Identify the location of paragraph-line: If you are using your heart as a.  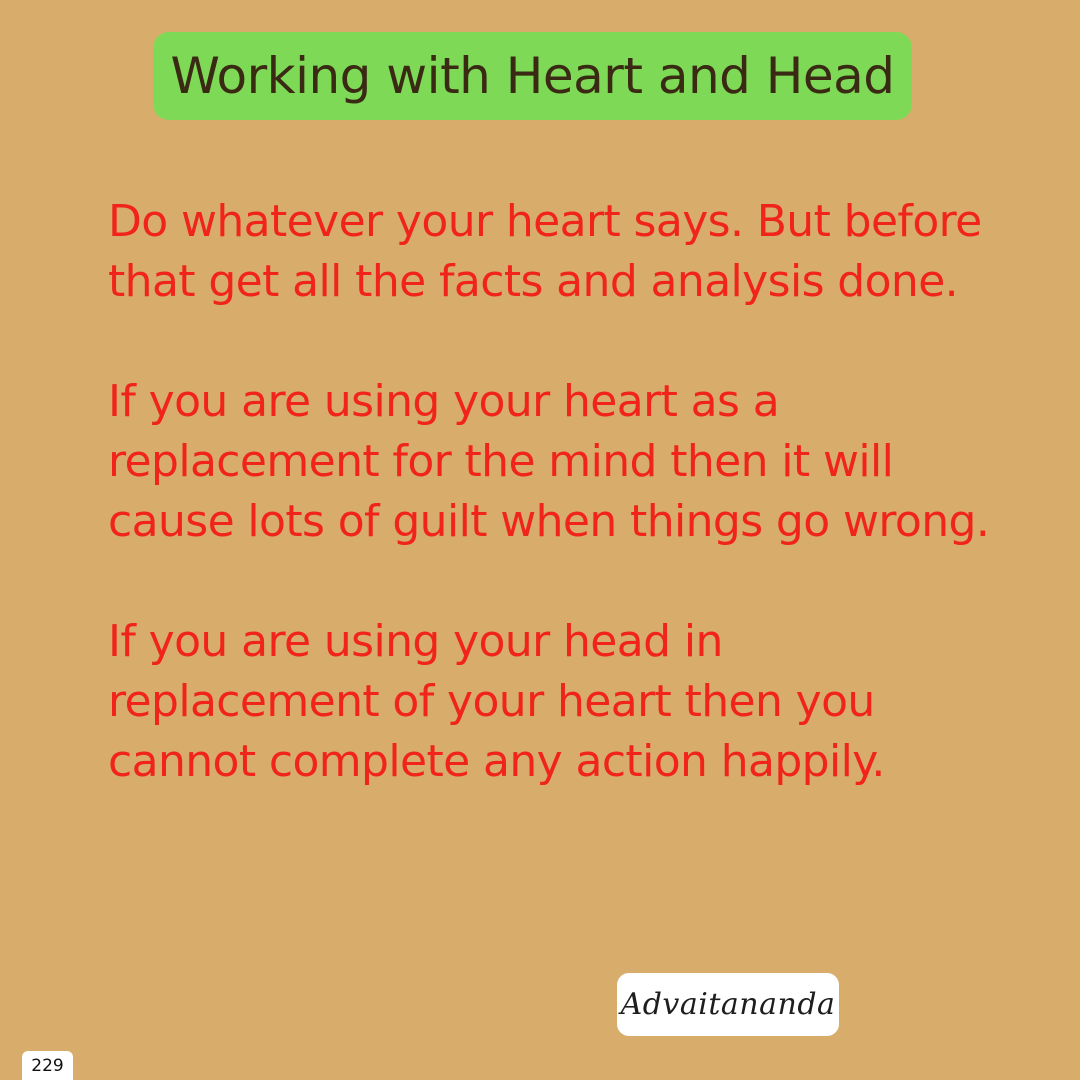
(444, 401).